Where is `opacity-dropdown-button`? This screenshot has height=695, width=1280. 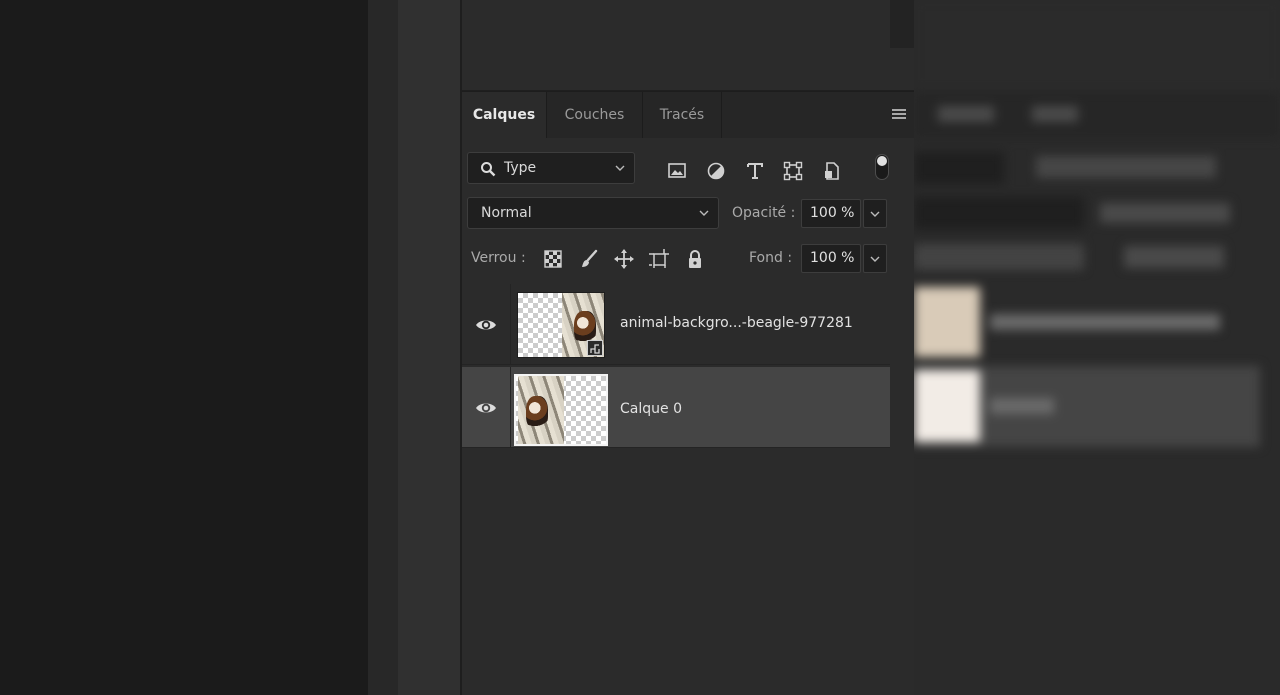 opacity-dropdown-button is located at coordinates (875, 213).